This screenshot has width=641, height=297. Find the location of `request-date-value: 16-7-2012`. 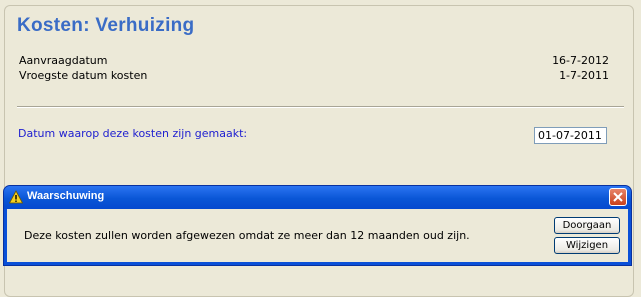

request-date-value: 16-7-2012 is located at coordinates (580, 60).